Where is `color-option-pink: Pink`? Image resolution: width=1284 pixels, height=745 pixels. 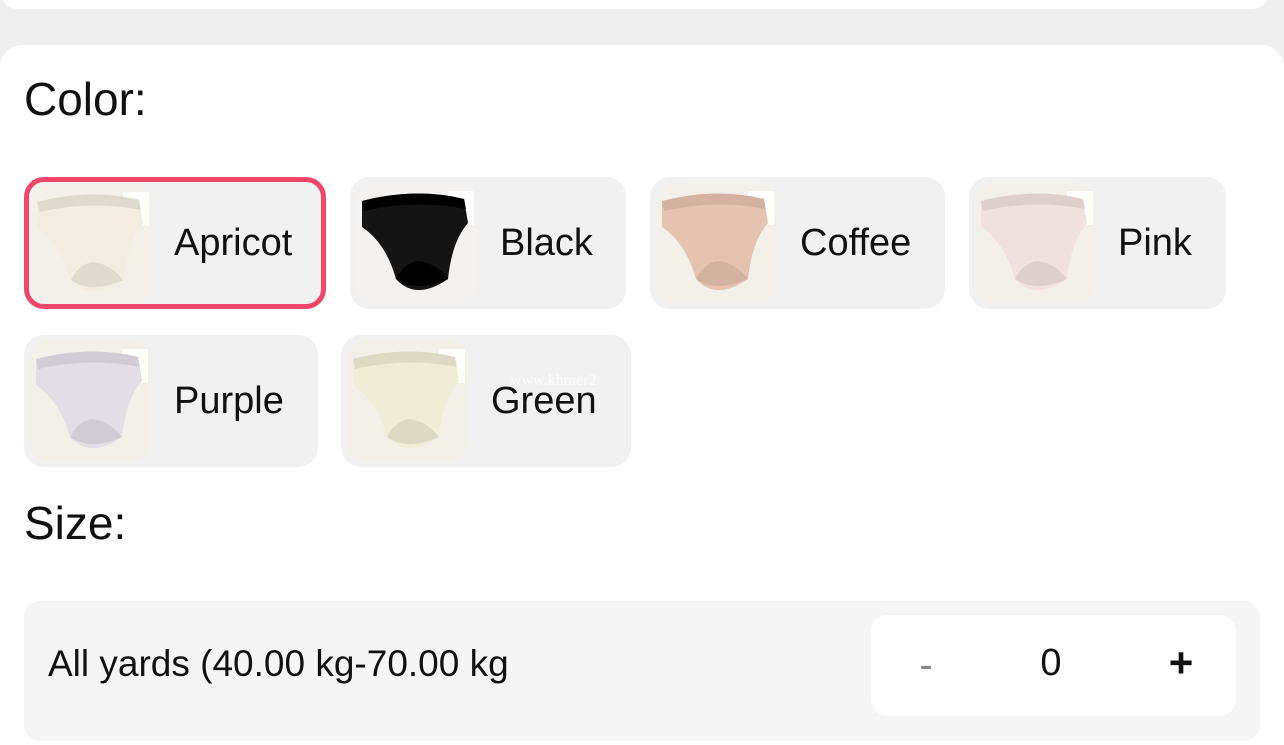 color-option-pink: Pink is located at coordinates (1097, 243).